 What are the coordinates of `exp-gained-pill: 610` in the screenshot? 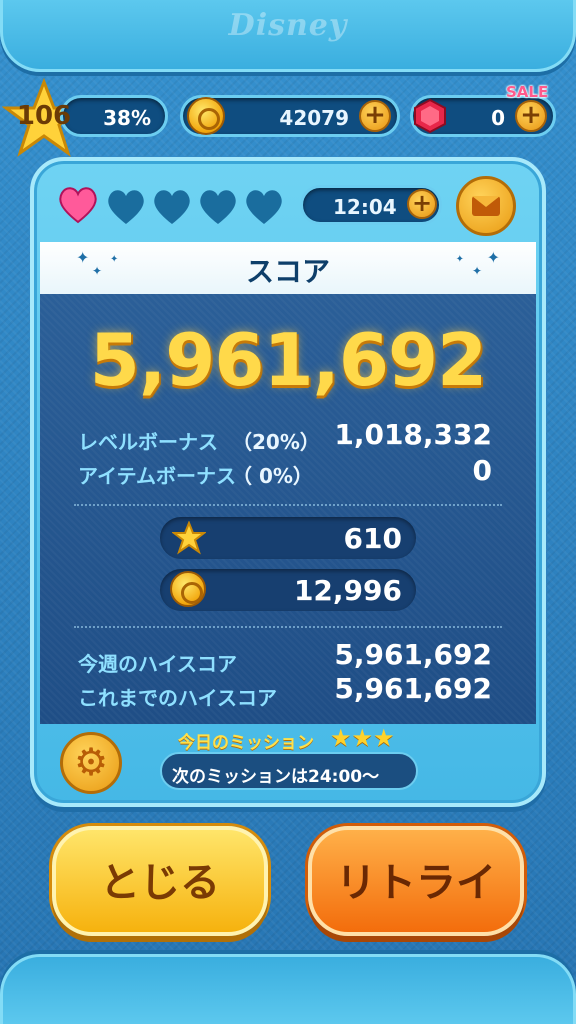 It's located at (288, 538).